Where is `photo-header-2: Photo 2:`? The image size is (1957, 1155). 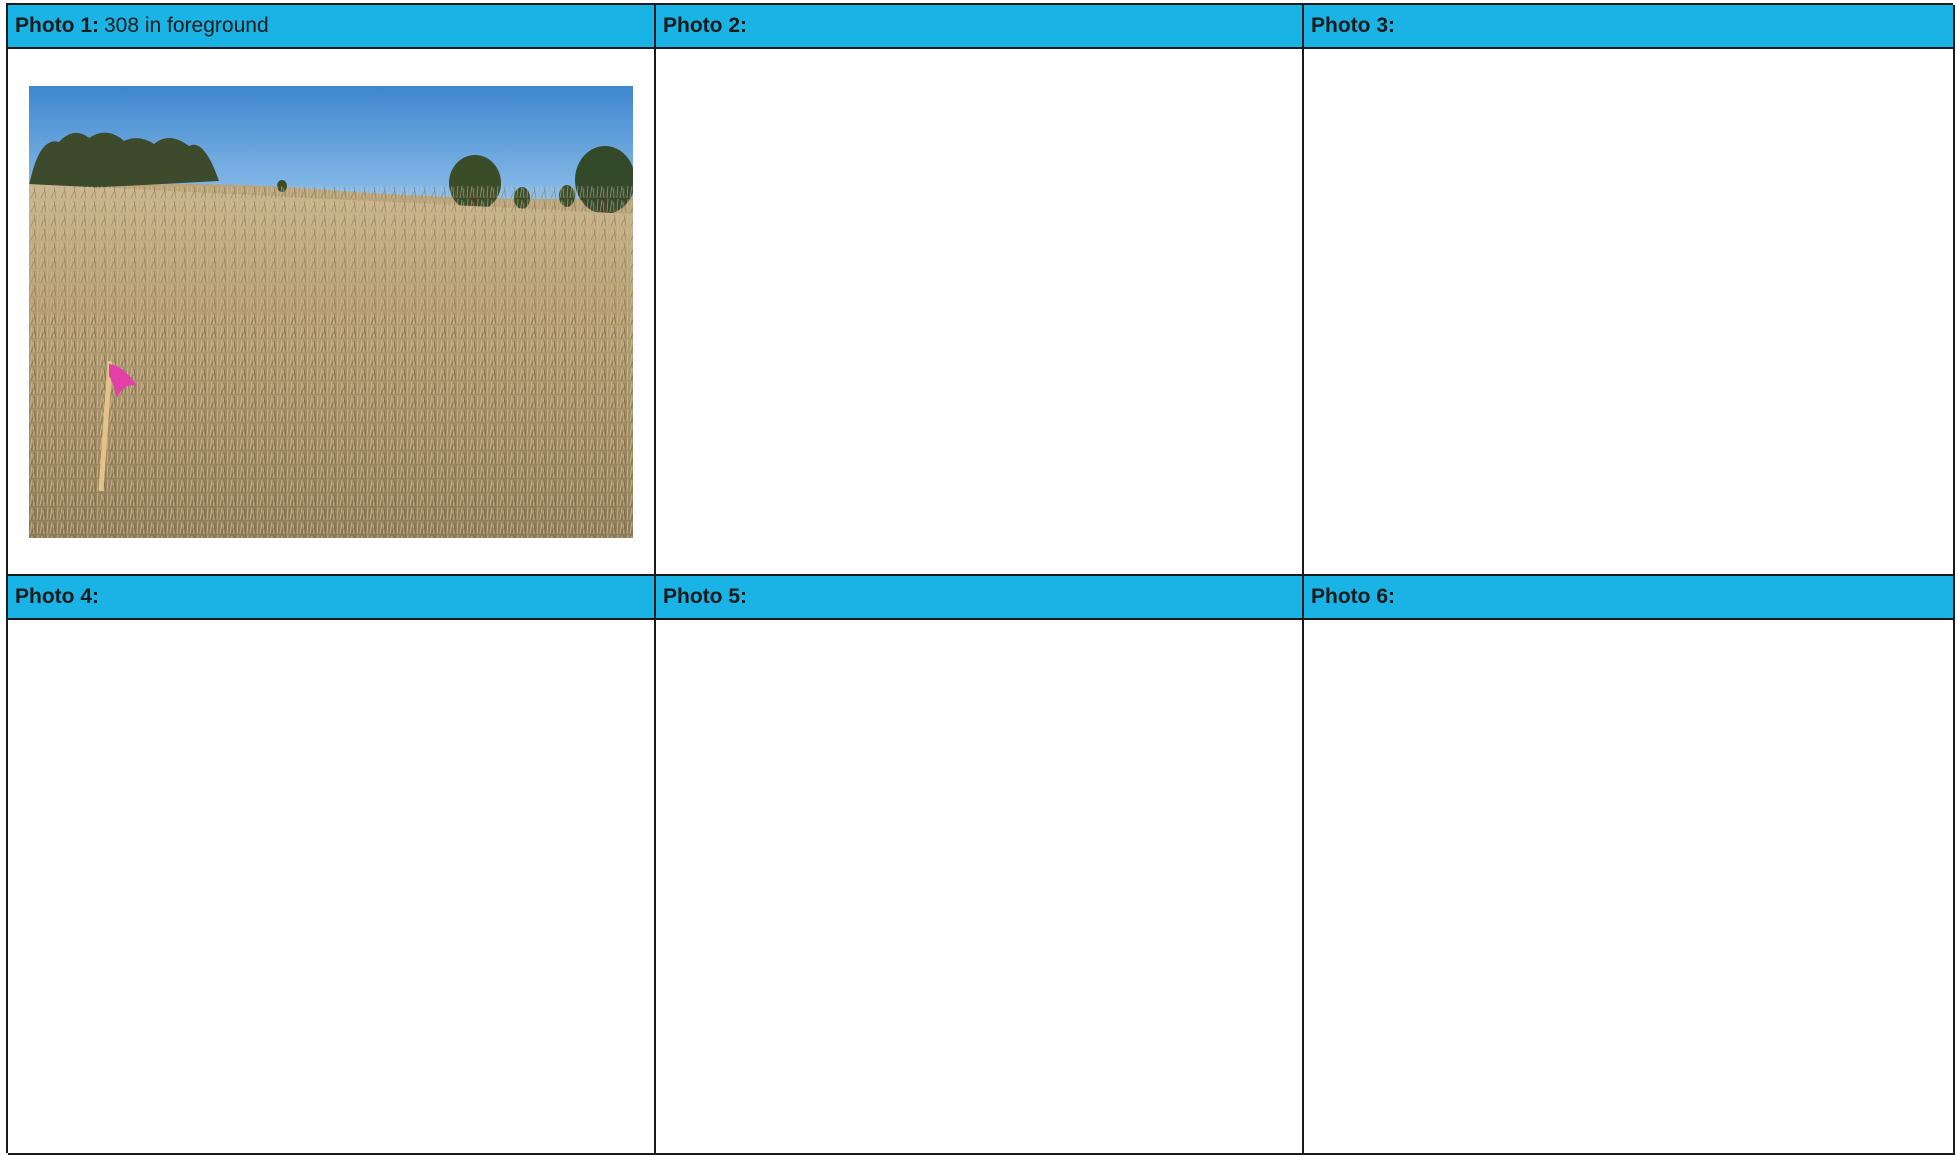 photo-header-2: Photo 2: is located at coordinates (979, 27).